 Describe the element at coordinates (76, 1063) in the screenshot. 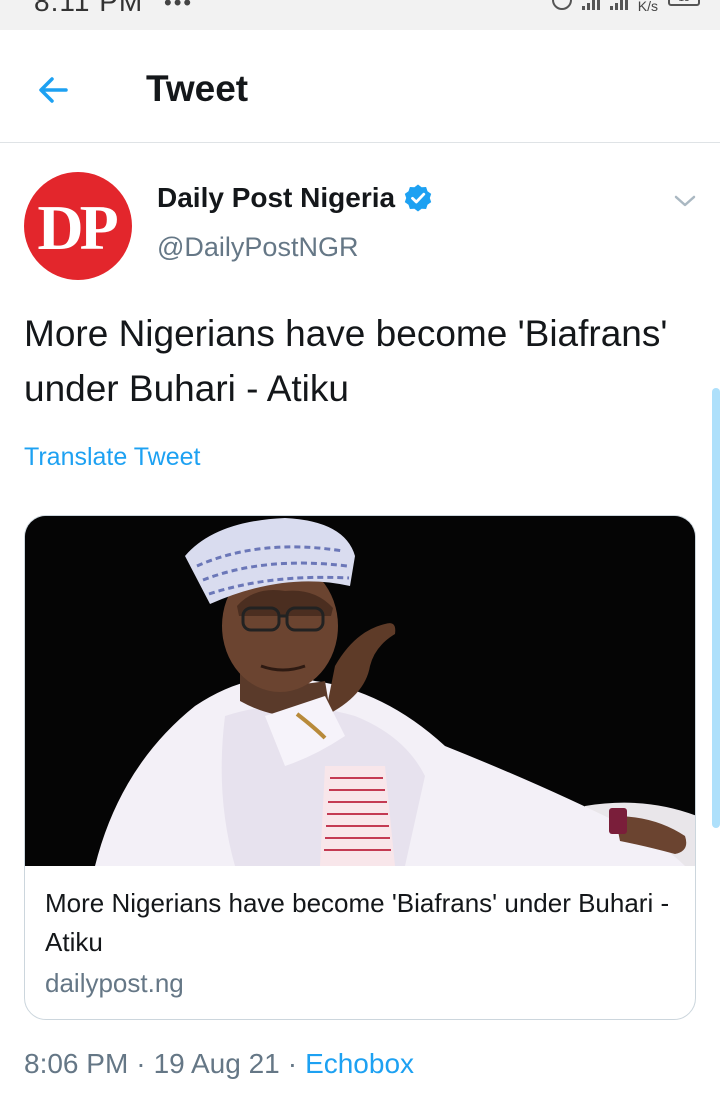

I see `tweet-time: 8:06 PM` at that location.